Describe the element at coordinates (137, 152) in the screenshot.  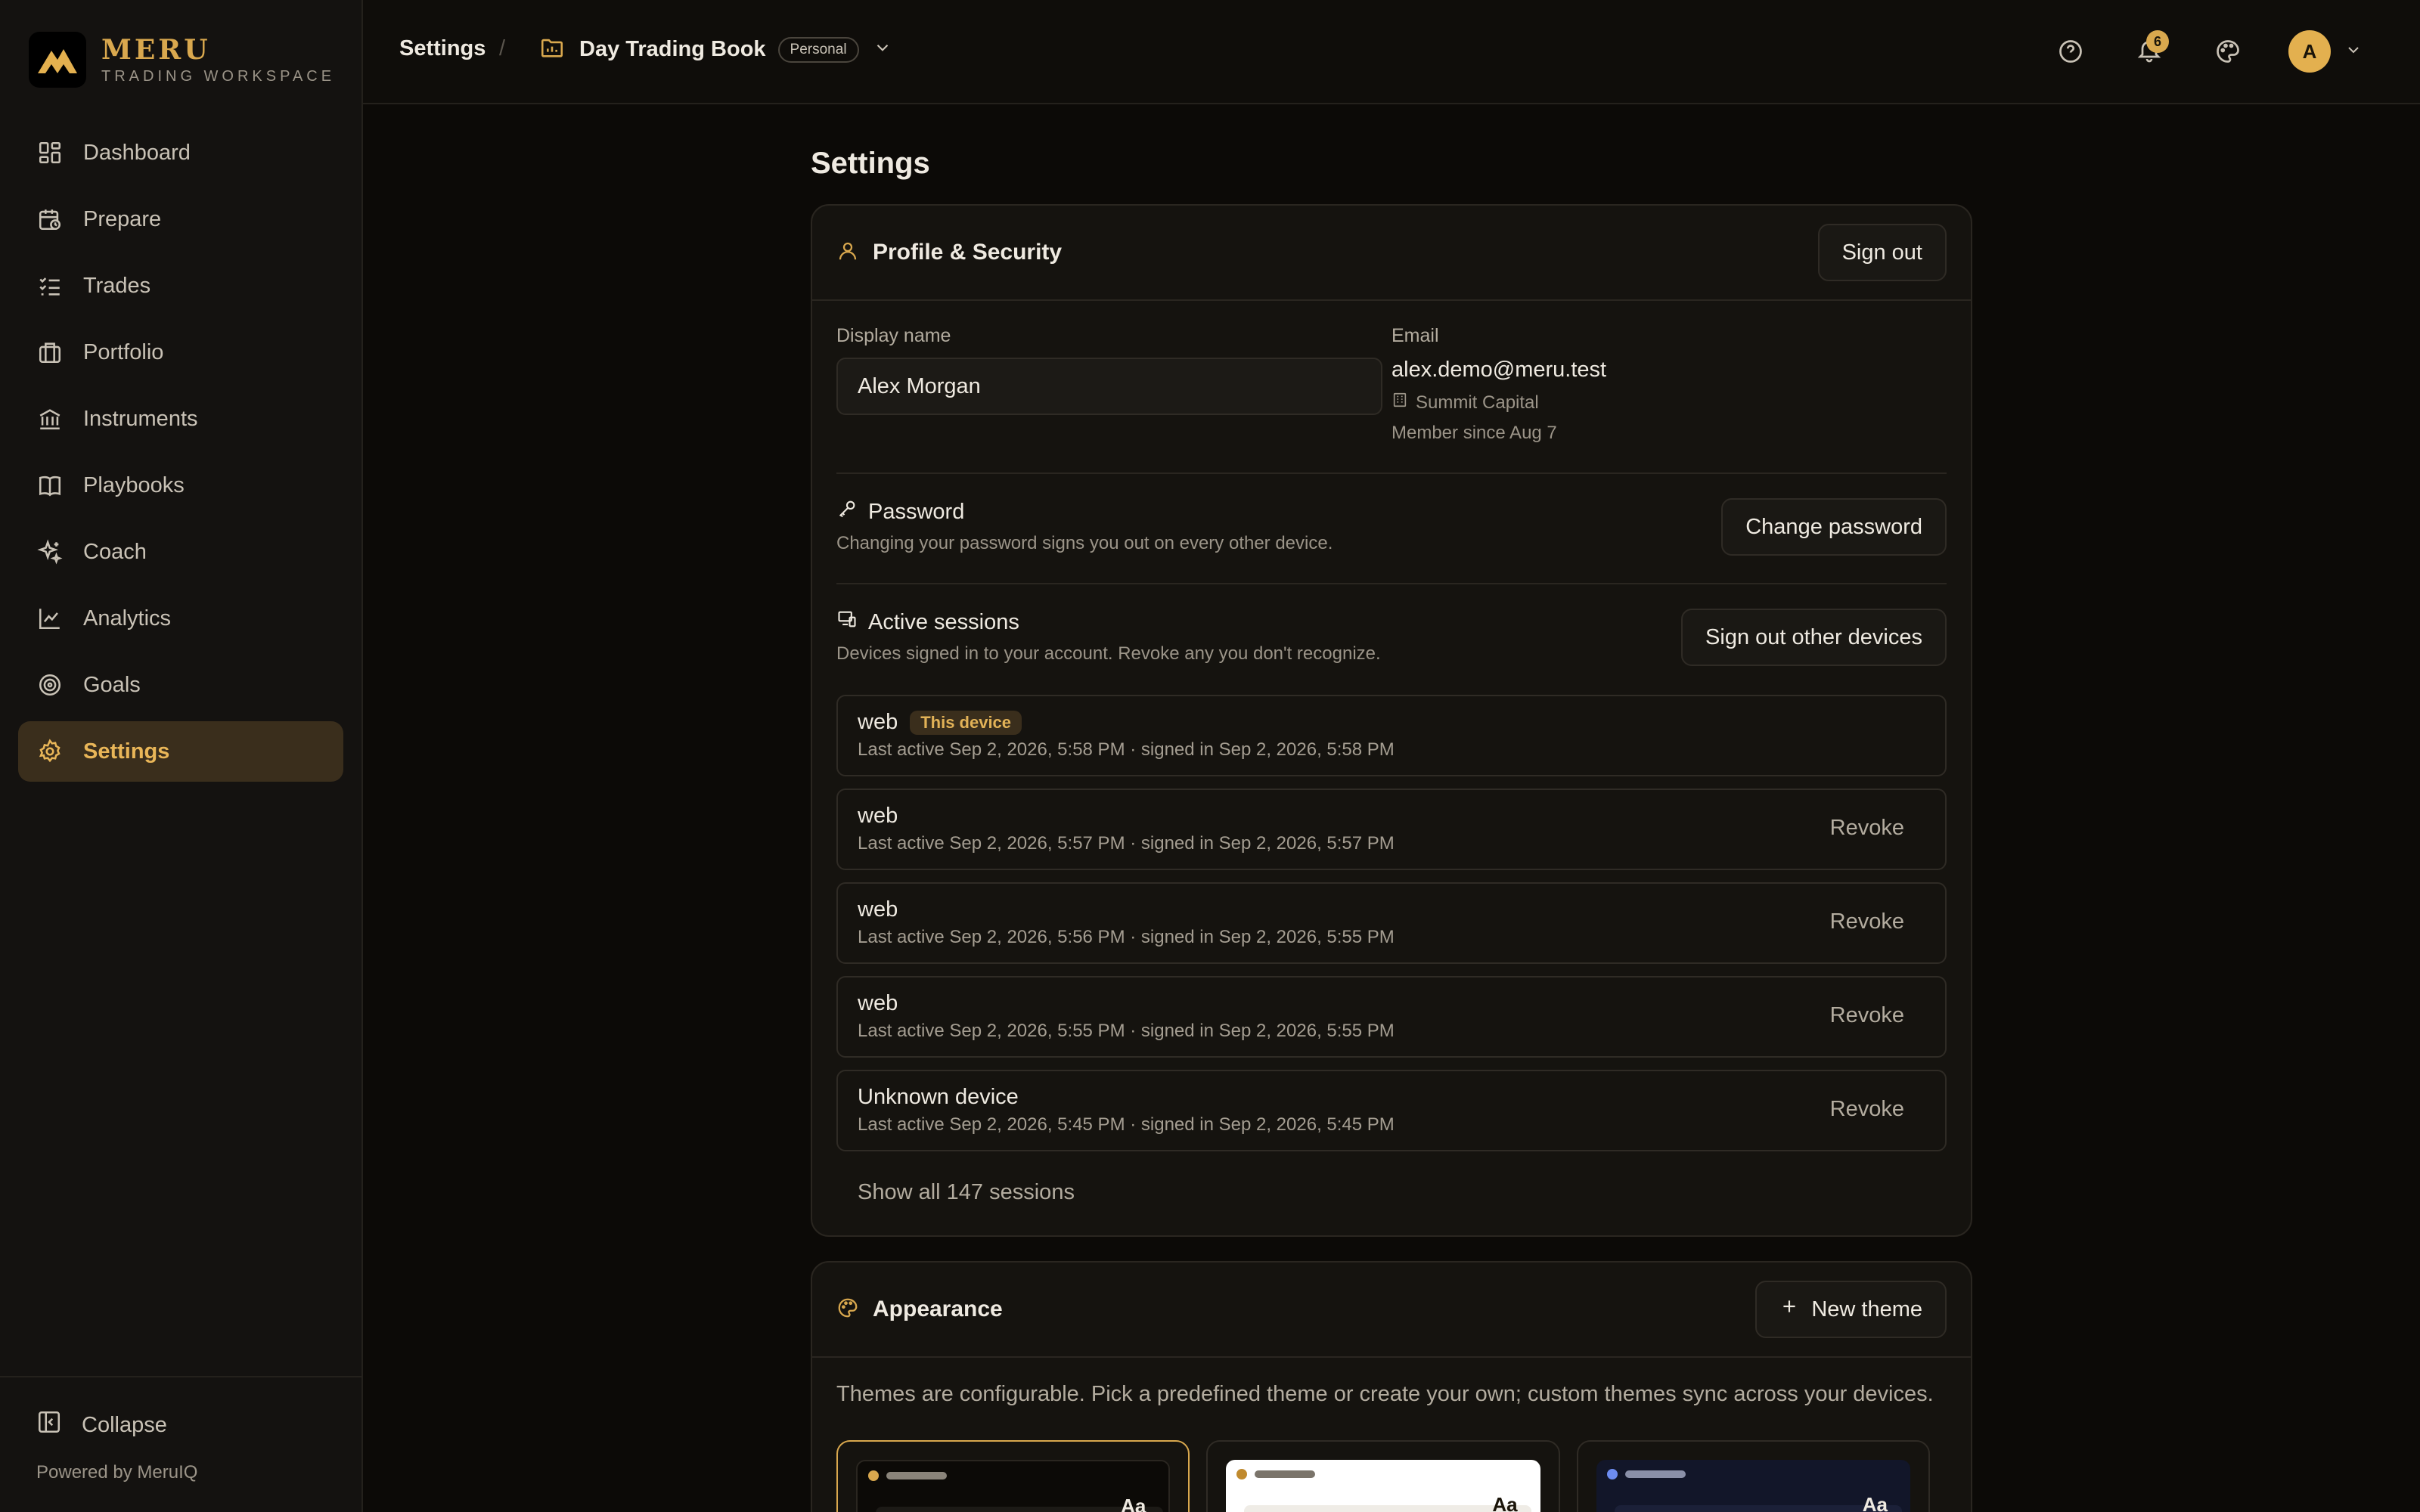
I see `sidebar-item-label: Dashboard` at that location.